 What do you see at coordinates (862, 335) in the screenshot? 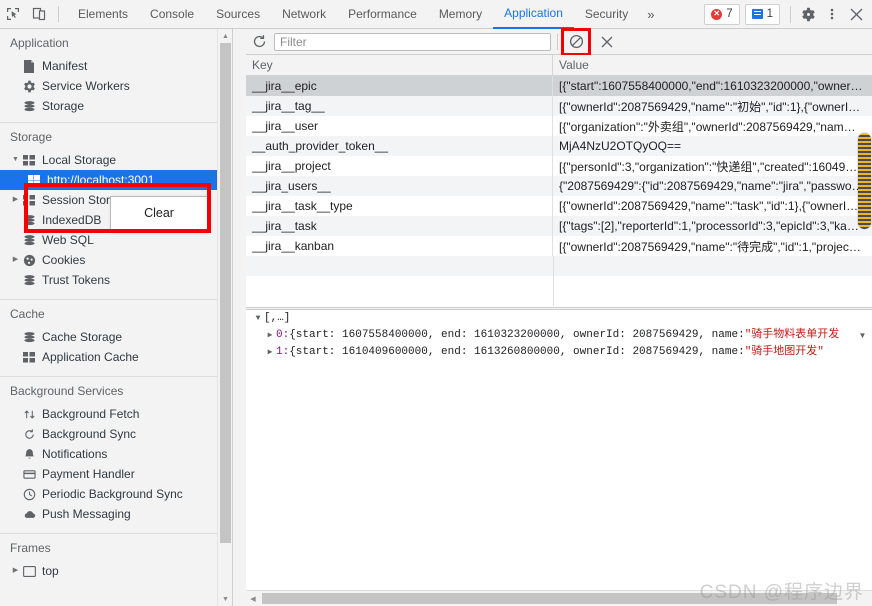
I see `preview-scroll-down-icon: ▼` at bounding box center [862, 335].